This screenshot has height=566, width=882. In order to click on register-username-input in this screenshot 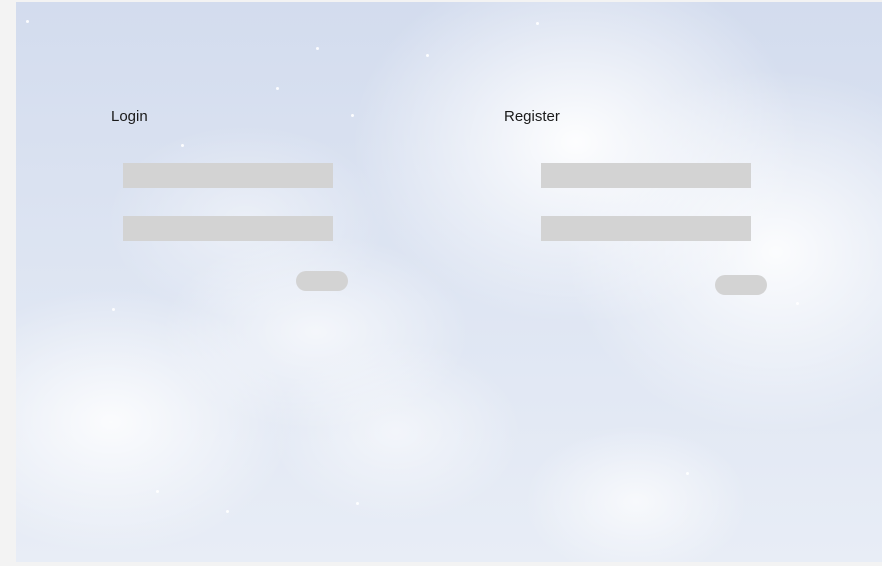, I will do `click(646, 175)`.